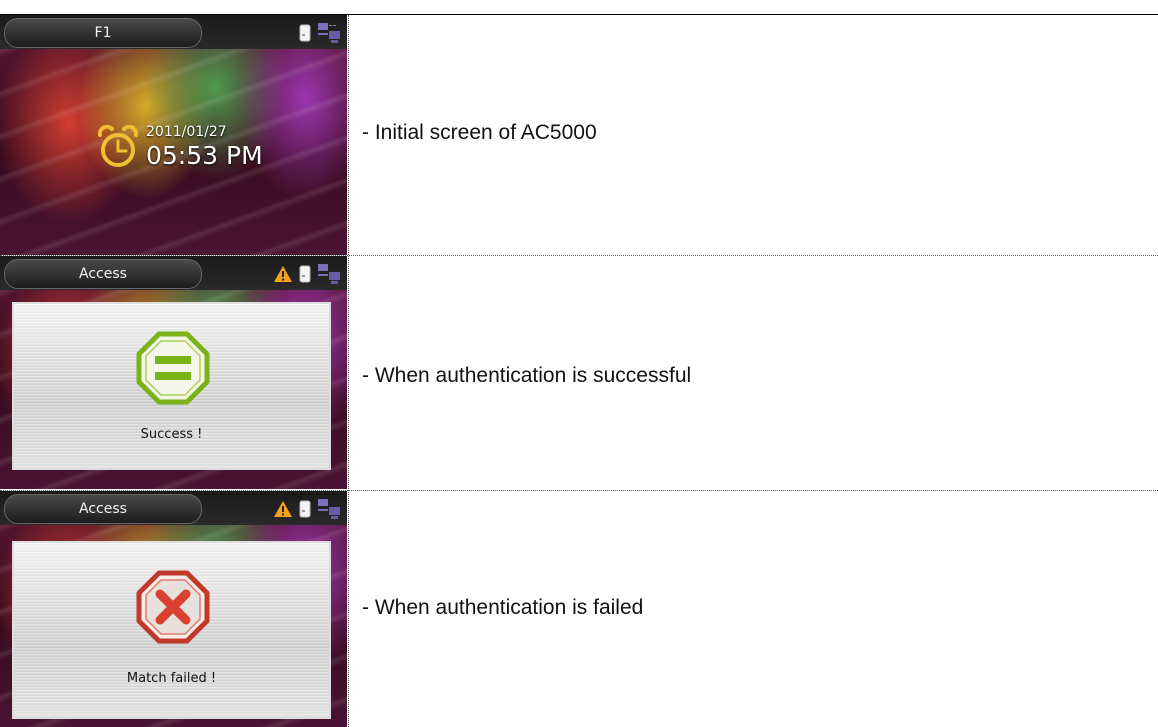  Describe the element at coordinates (348, 371) in the screenshot. I see `column-divider` at that location.